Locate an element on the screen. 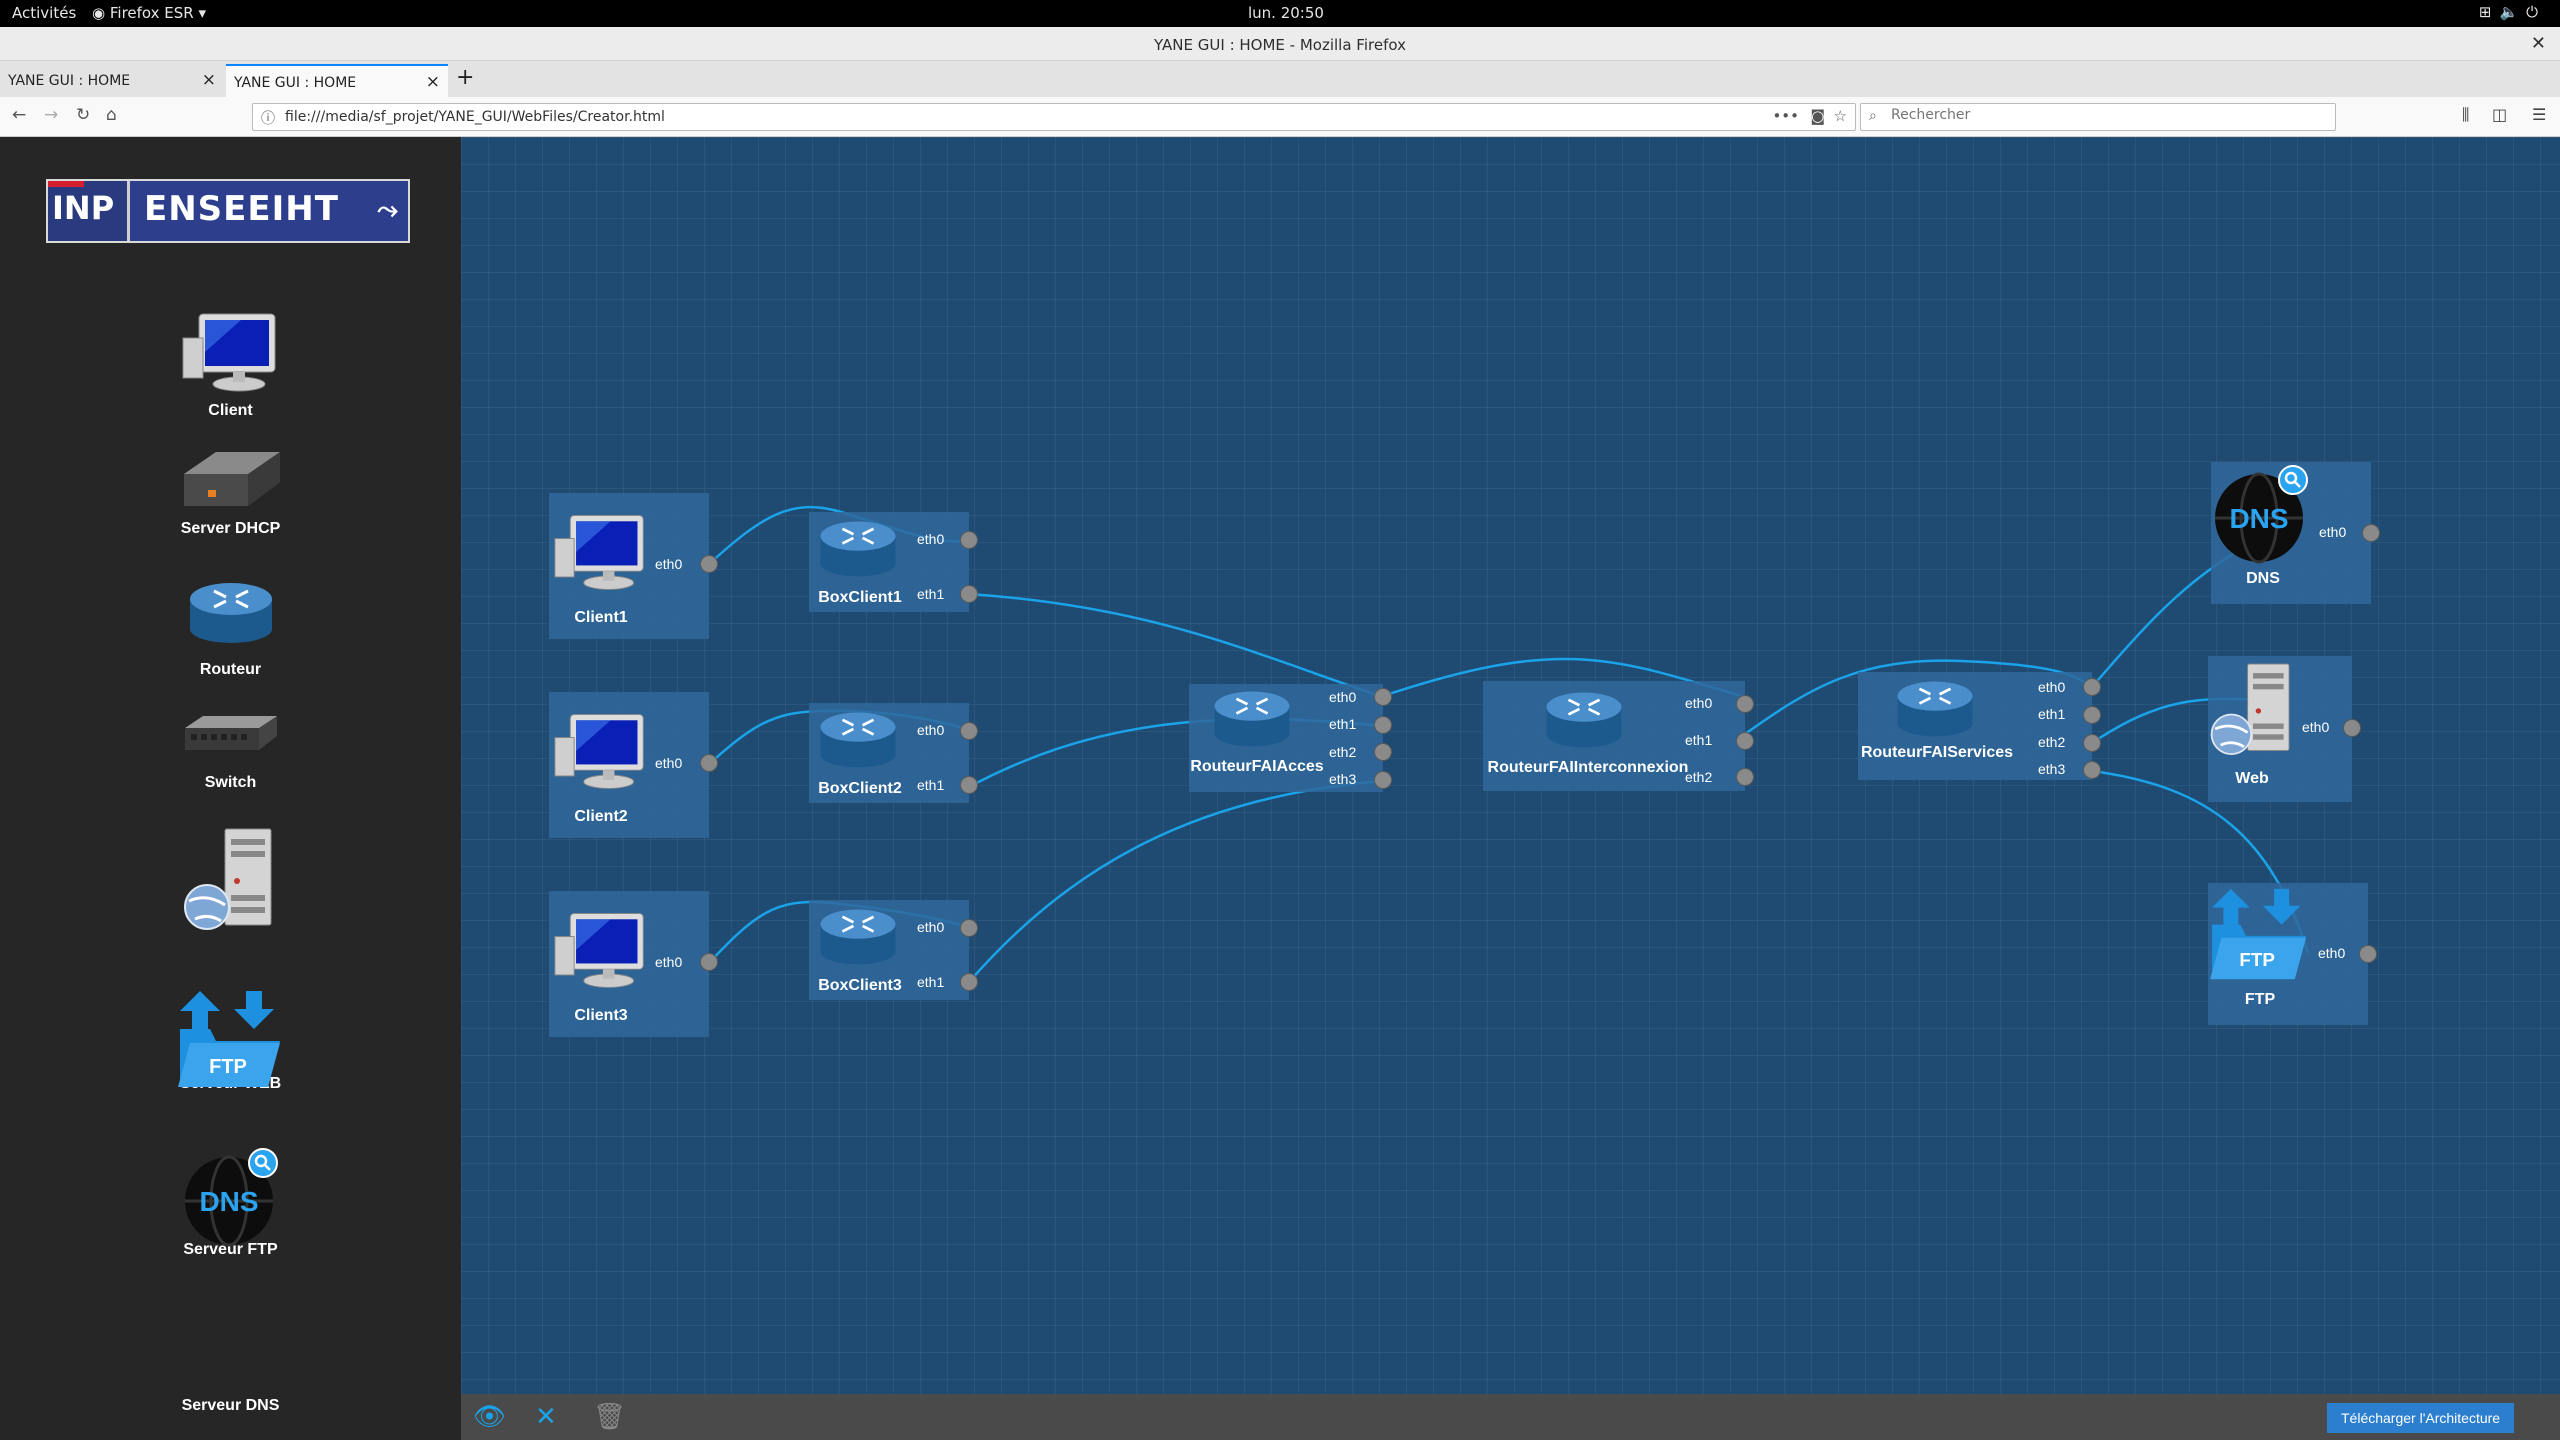 The image size is (2560, 1440). tab-1: YANE GUI : HOME × is located at coordinates (112, 80).